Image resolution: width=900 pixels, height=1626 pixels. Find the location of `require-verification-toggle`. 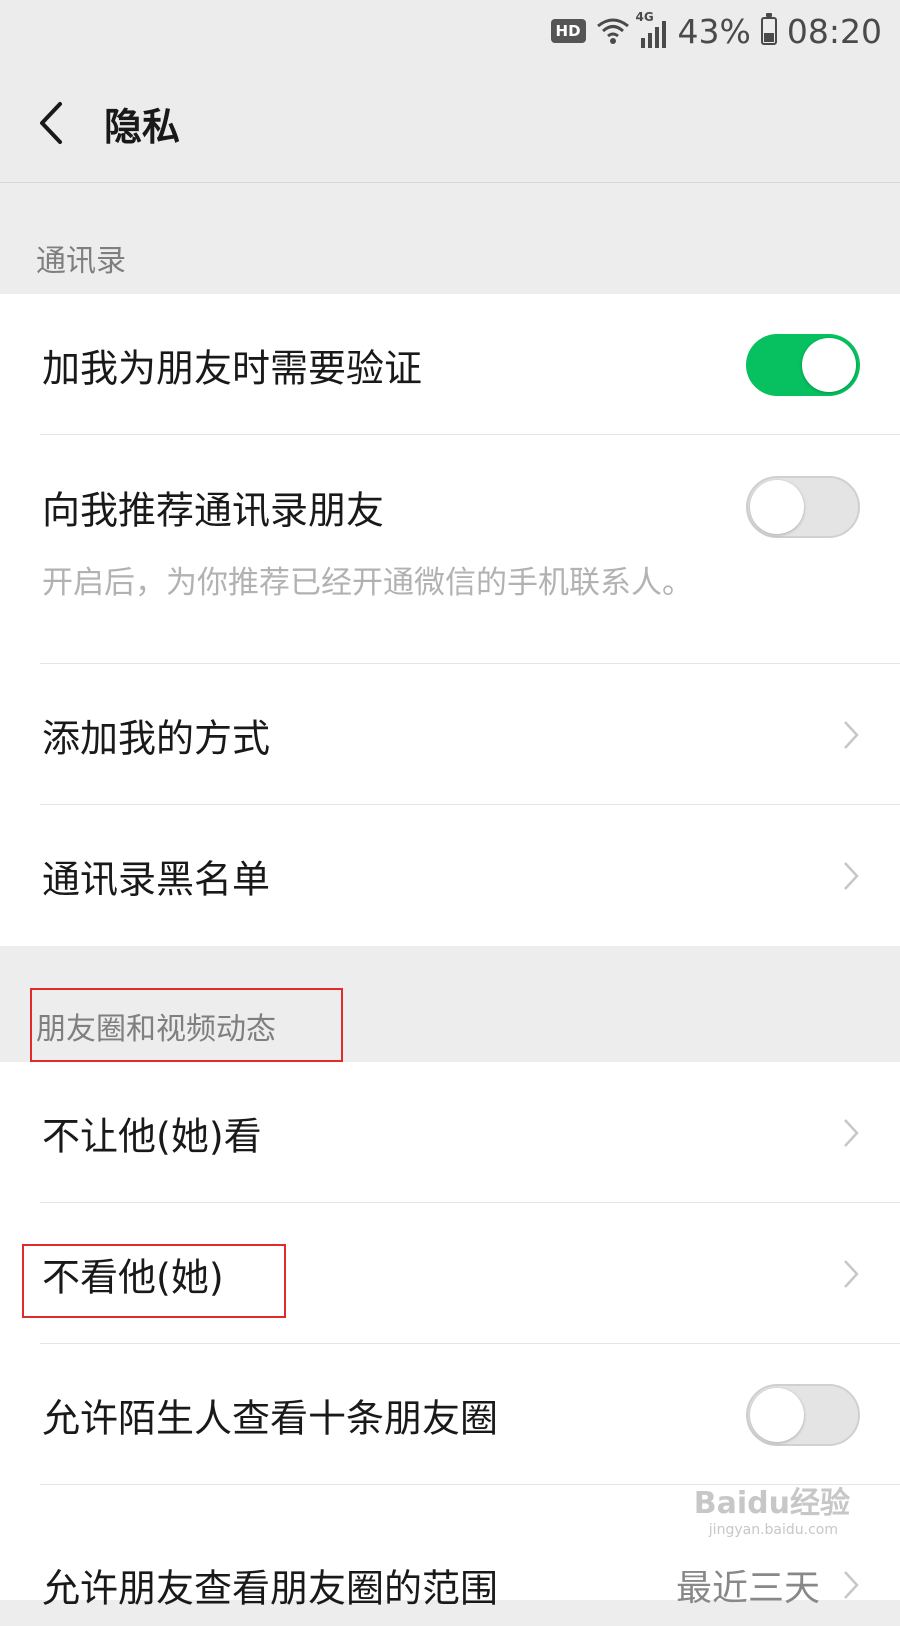

require-verification-toggle is located at coordinates (803, 365).